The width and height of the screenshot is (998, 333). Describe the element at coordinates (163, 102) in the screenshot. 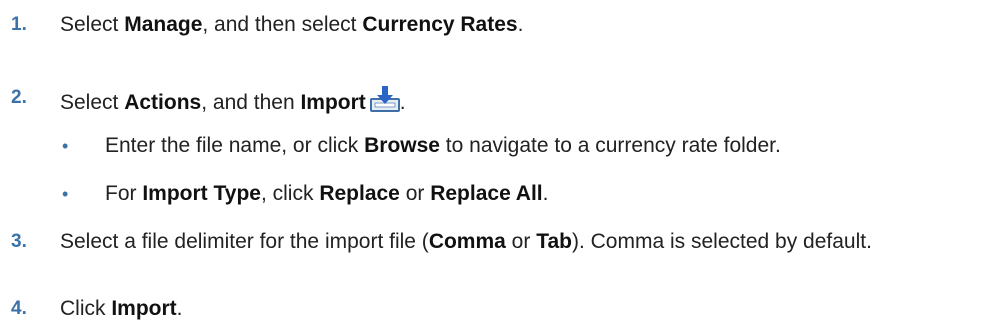

I see `actions-term: Actions` at that location.